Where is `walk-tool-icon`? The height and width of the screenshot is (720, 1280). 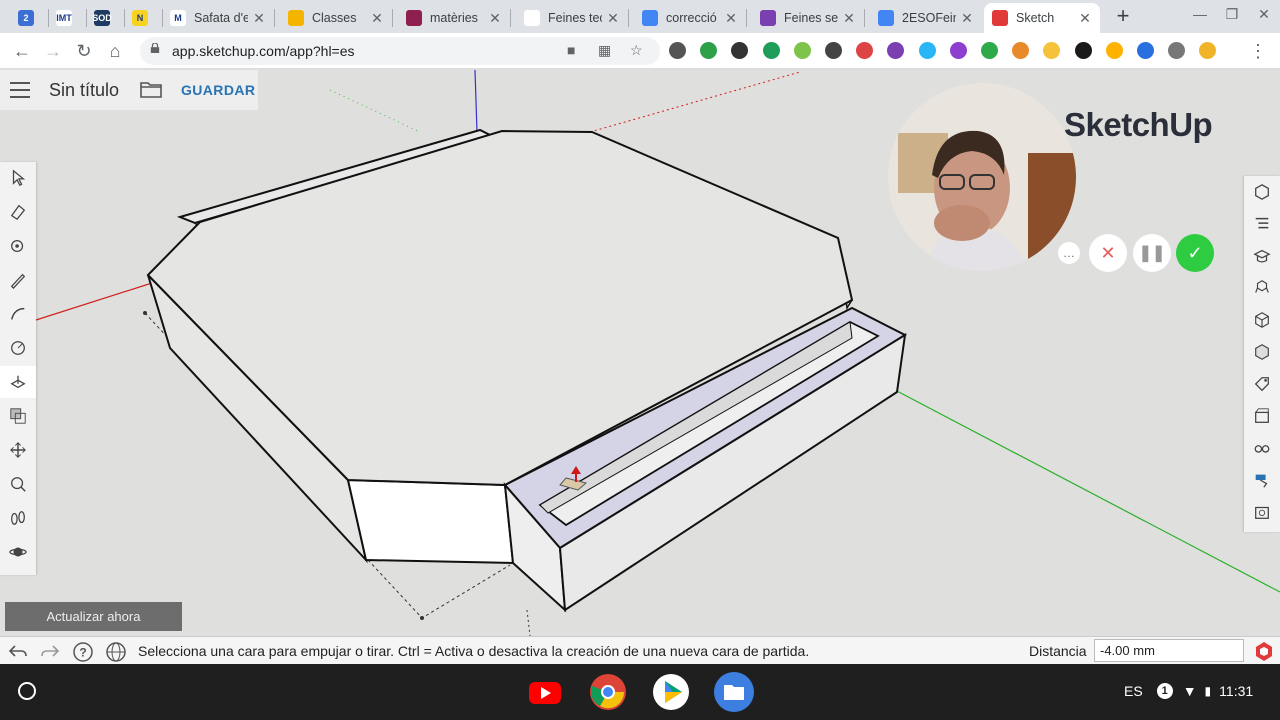
walk-tool-icon is located at coordinates (18, 518).